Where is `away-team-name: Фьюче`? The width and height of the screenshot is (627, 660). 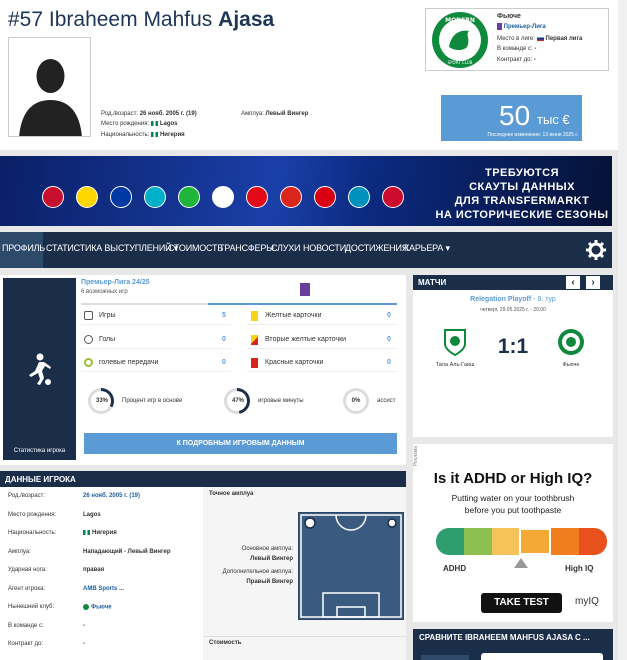
away-team-name: Фьюче is located at coordinates (571, 365).